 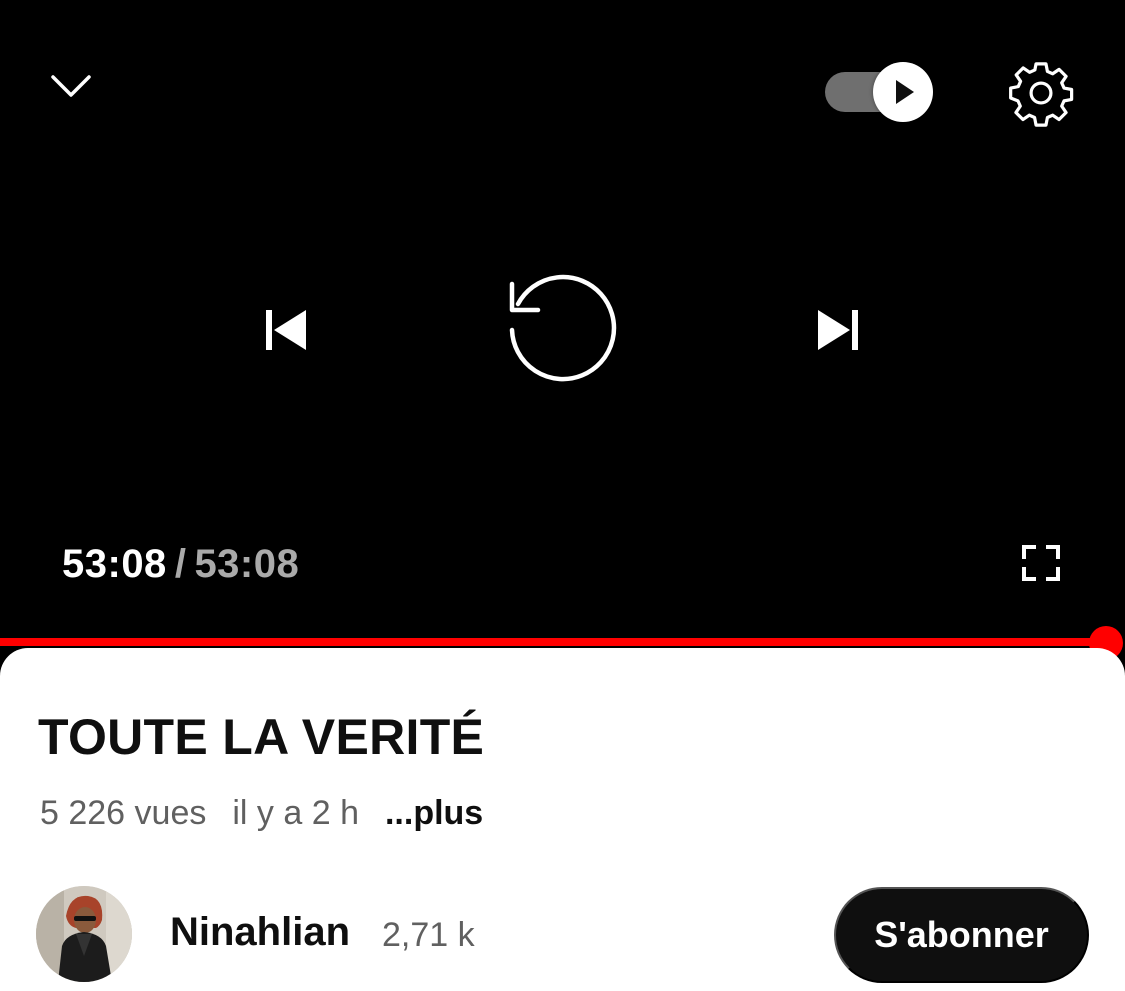 I want to click on video-title: TOUTE LA VERITÉ, so click(x=261, y=737).